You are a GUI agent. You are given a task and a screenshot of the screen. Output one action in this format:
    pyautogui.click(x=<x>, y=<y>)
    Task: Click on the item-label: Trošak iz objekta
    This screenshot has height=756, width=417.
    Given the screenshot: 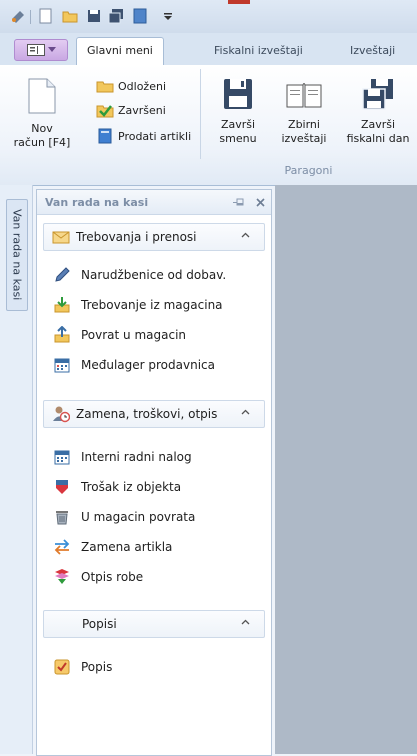 What is the action you would take?
    pyautogui.click(x=131, y=487)
    